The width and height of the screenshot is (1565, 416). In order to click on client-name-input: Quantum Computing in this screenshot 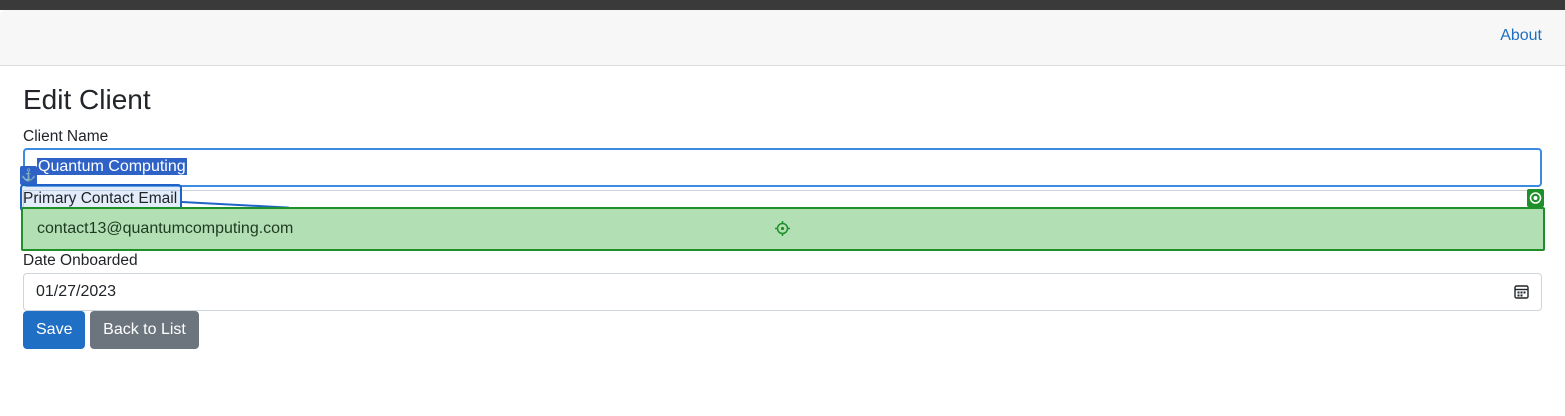, I will do `click(782, 167)`.